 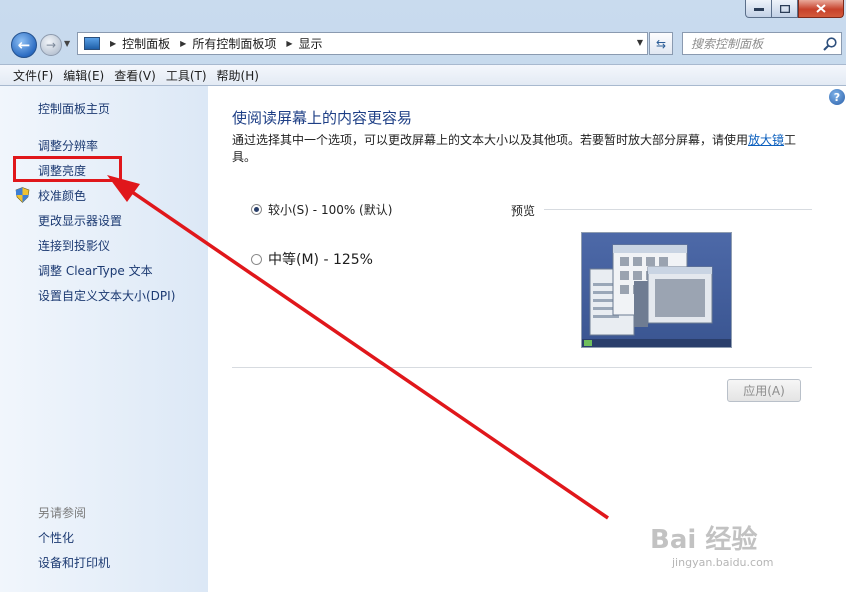 I want to click on maximize-icon, so click(x=784, y=8).